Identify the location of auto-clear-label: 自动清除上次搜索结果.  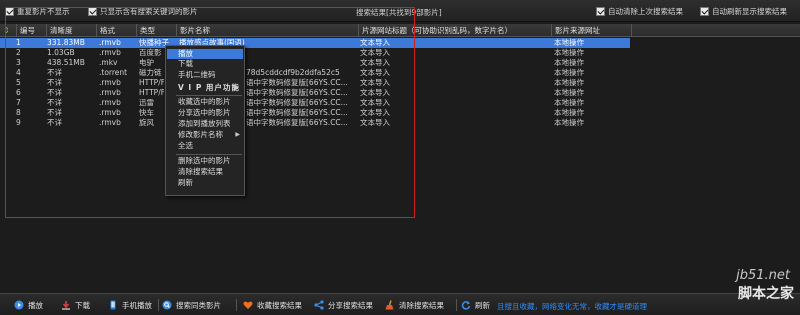
(645, 11).